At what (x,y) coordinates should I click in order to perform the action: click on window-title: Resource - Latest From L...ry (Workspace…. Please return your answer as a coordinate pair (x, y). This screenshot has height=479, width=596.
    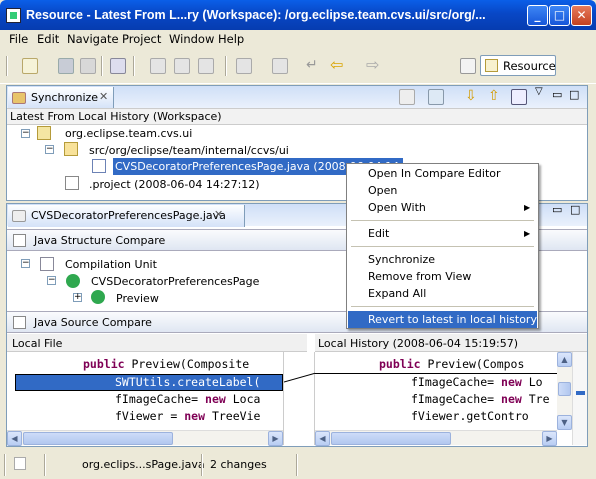
    Looking at the image, I should click on (256, 15).